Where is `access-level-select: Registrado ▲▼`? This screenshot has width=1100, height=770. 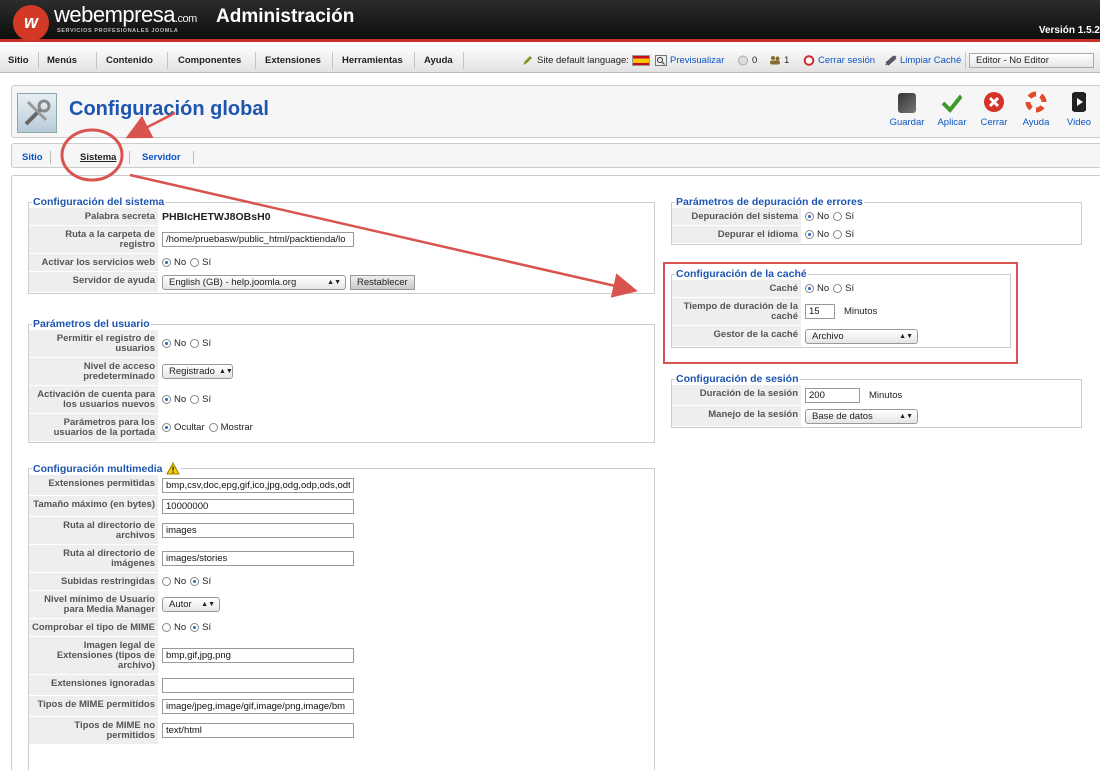 access-level-select: Registrado ▲▼ is located at coordinates (197, 372).